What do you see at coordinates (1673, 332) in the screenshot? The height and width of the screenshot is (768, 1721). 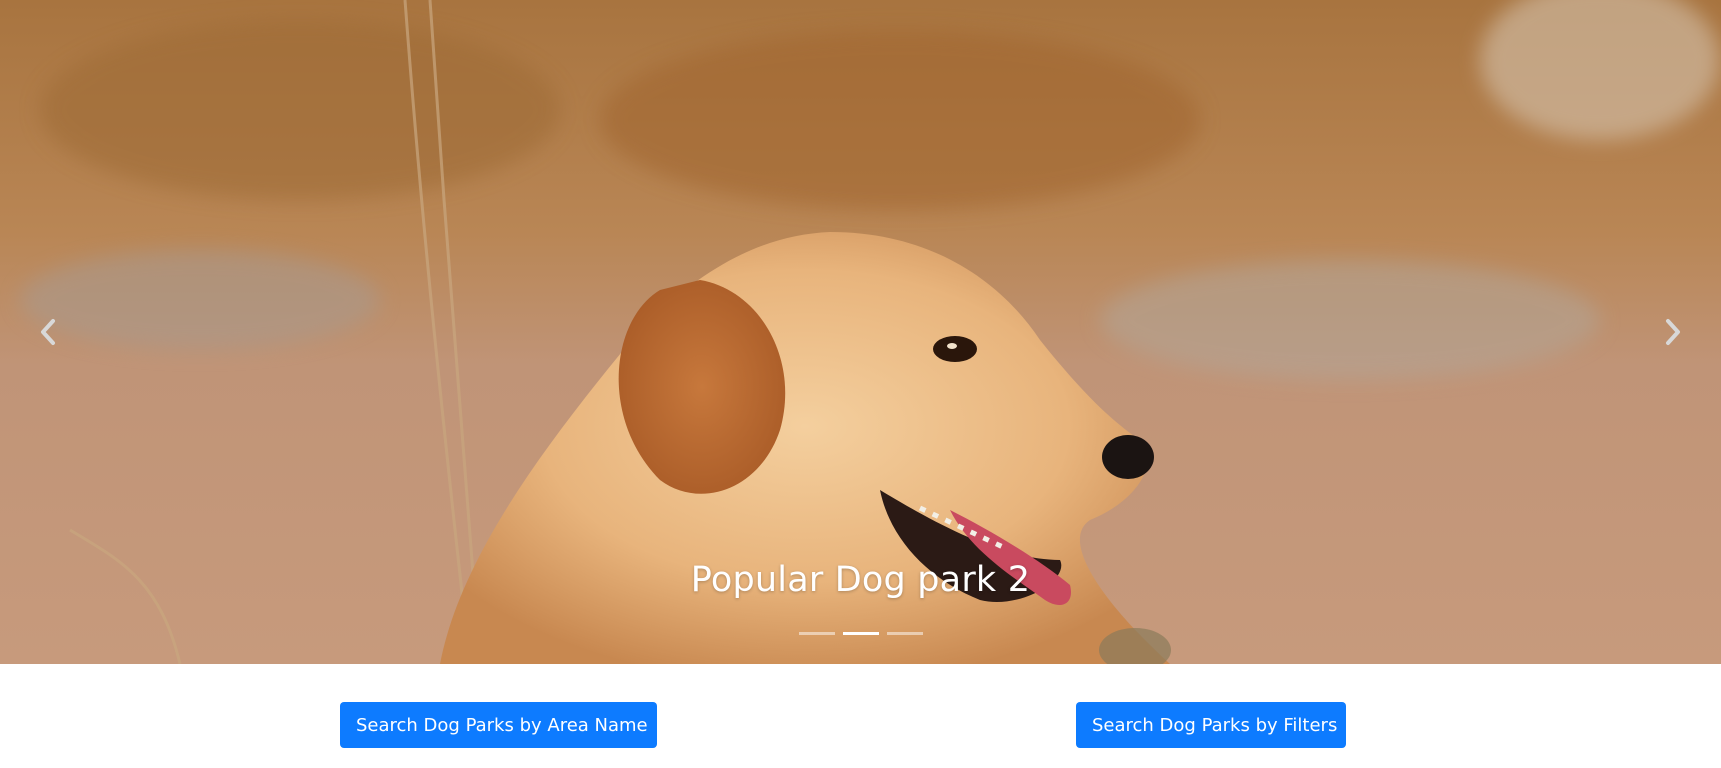 I see `chevron-right-icon` at bounding box center [1673, 332].